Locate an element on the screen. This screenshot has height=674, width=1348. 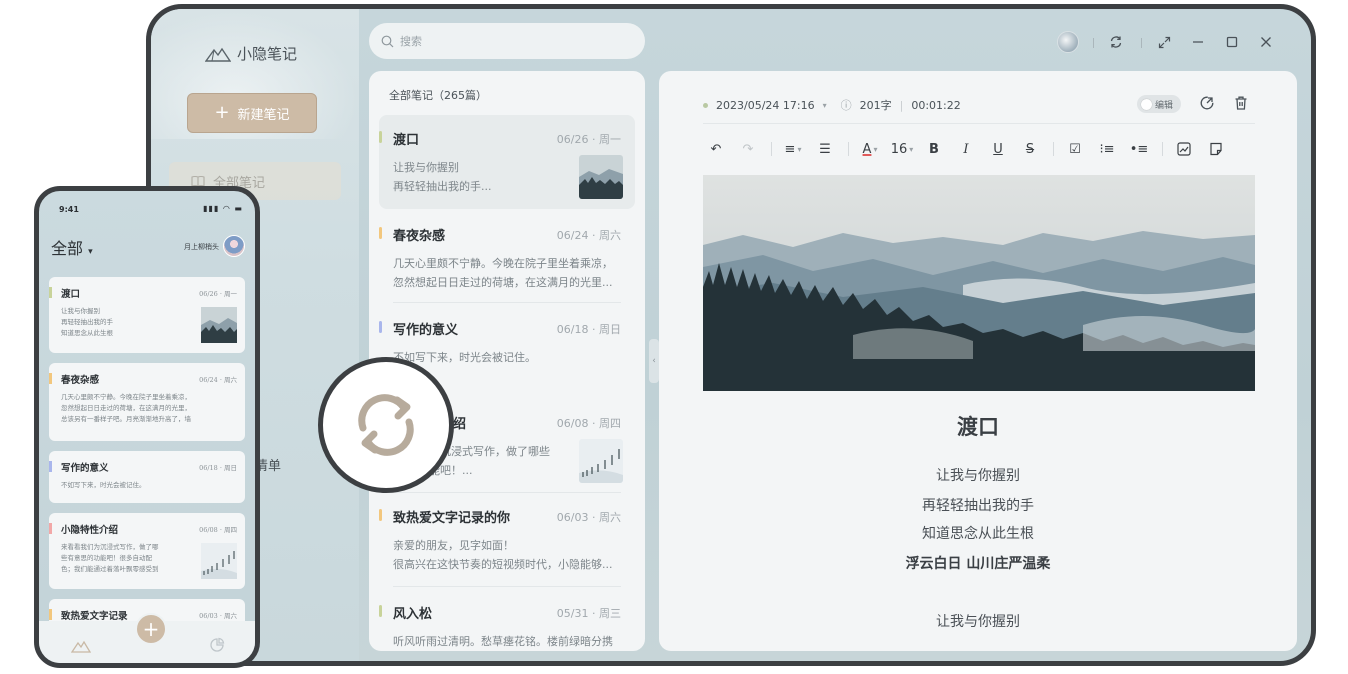
add-note-button: + is located at coordinates (151, 629).